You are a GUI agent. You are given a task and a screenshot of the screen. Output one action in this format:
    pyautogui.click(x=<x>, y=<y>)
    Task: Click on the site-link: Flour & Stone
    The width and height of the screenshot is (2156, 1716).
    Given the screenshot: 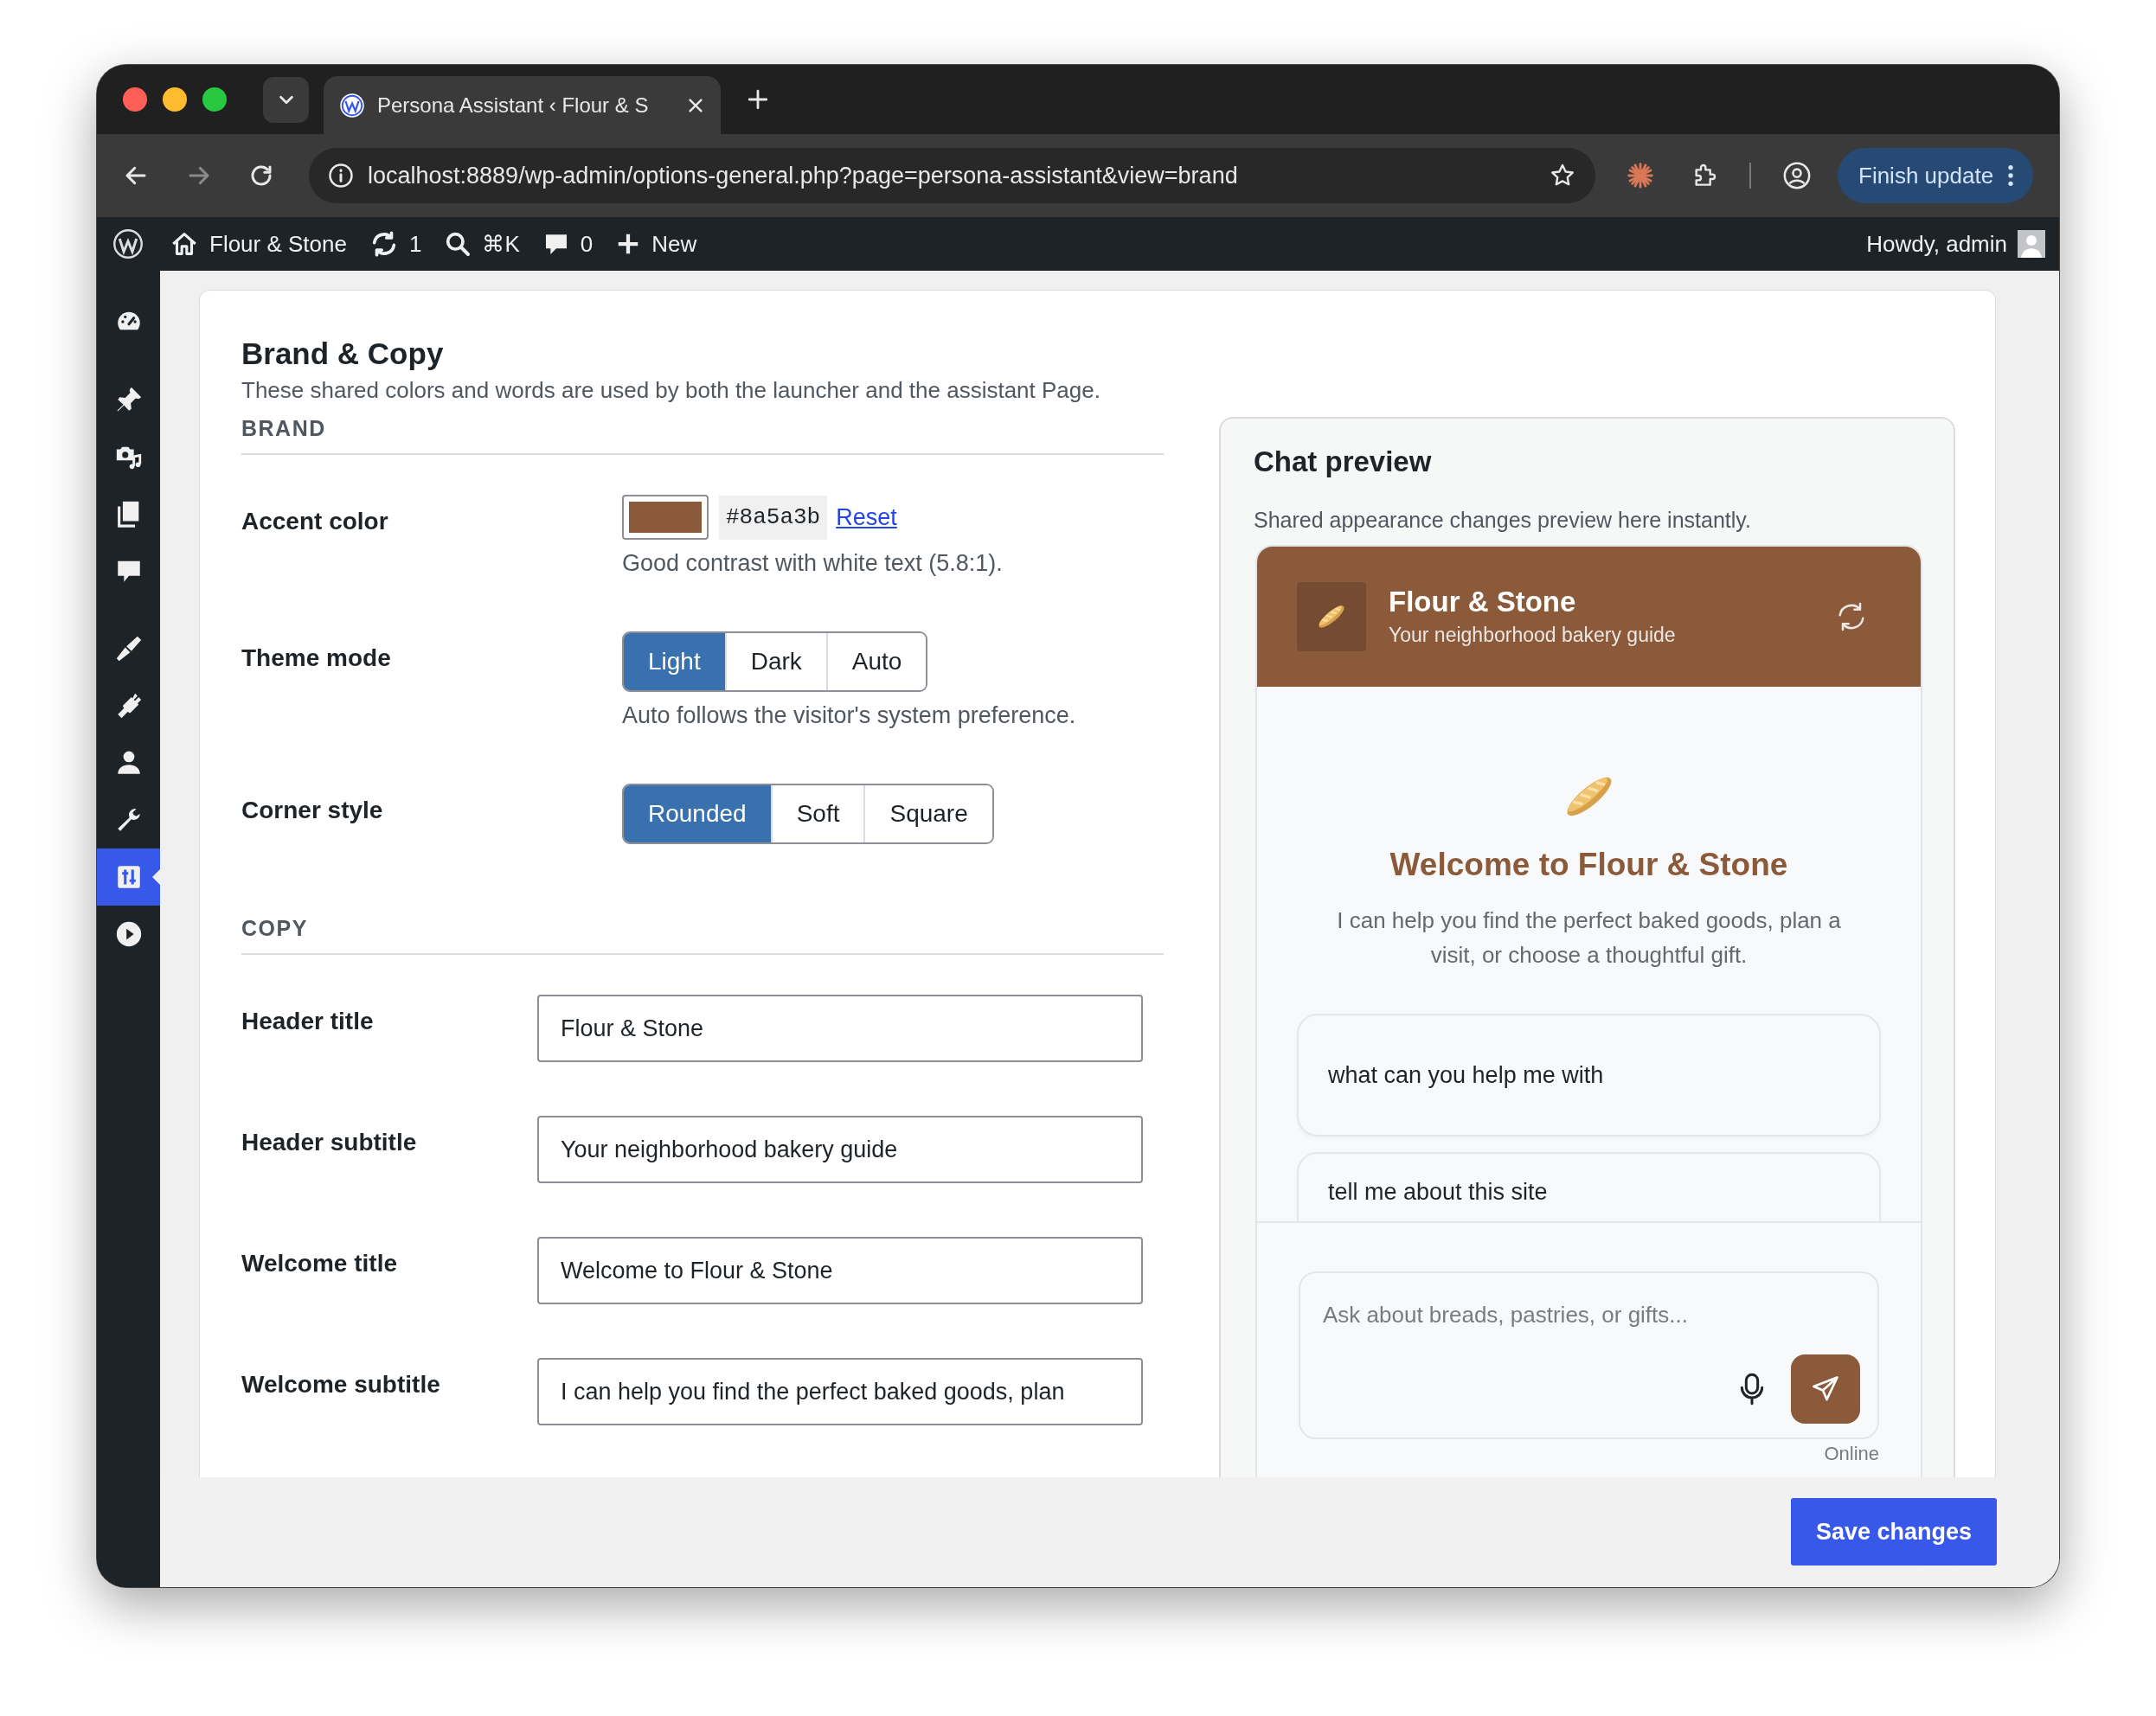 What is the action you would take?
    pyautogui.click(x=258, y=244)
    